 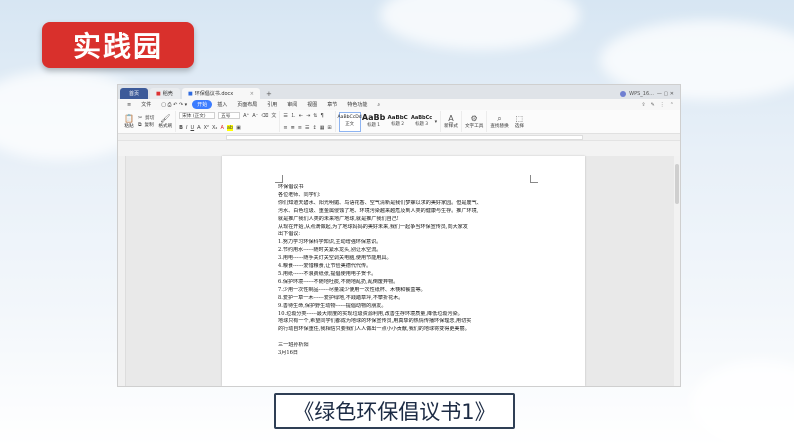 I want to click on brush-icon: 🖌, so click(x=165, y=118).